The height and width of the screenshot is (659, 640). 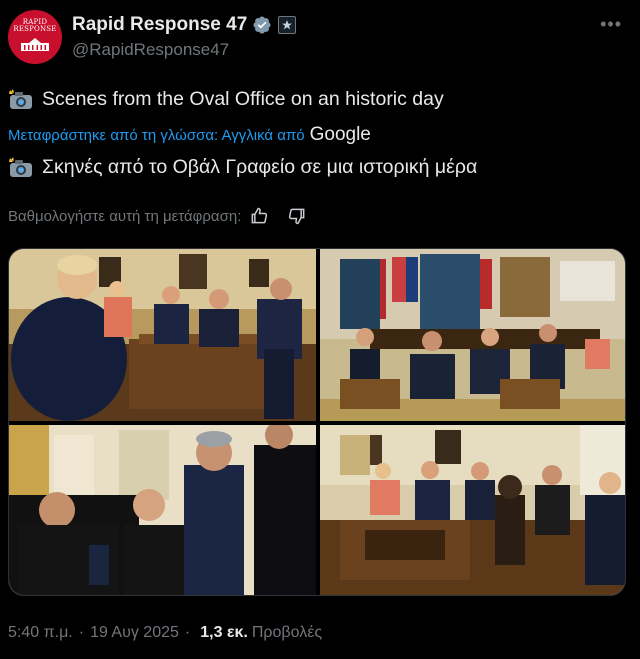 I want to click on views-count: 1,3 εκ., so click(x=224, y=632).